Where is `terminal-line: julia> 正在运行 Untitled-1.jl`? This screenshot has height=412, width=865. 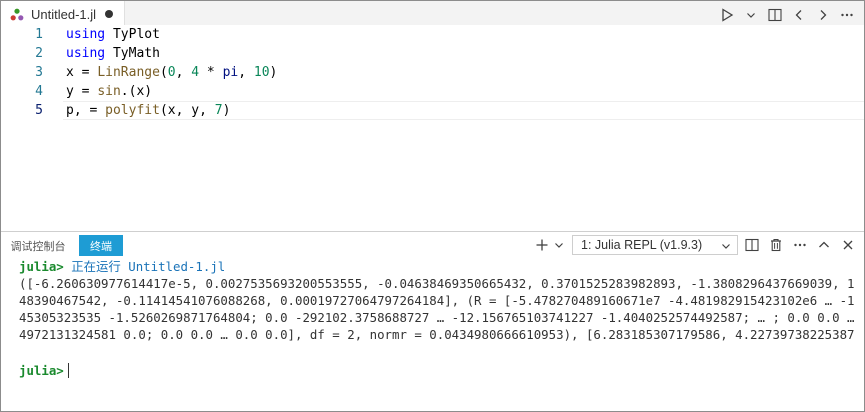
terminal-line: julia> 正在运行 Untitled-1.jl is located at coordinates (436, 266).